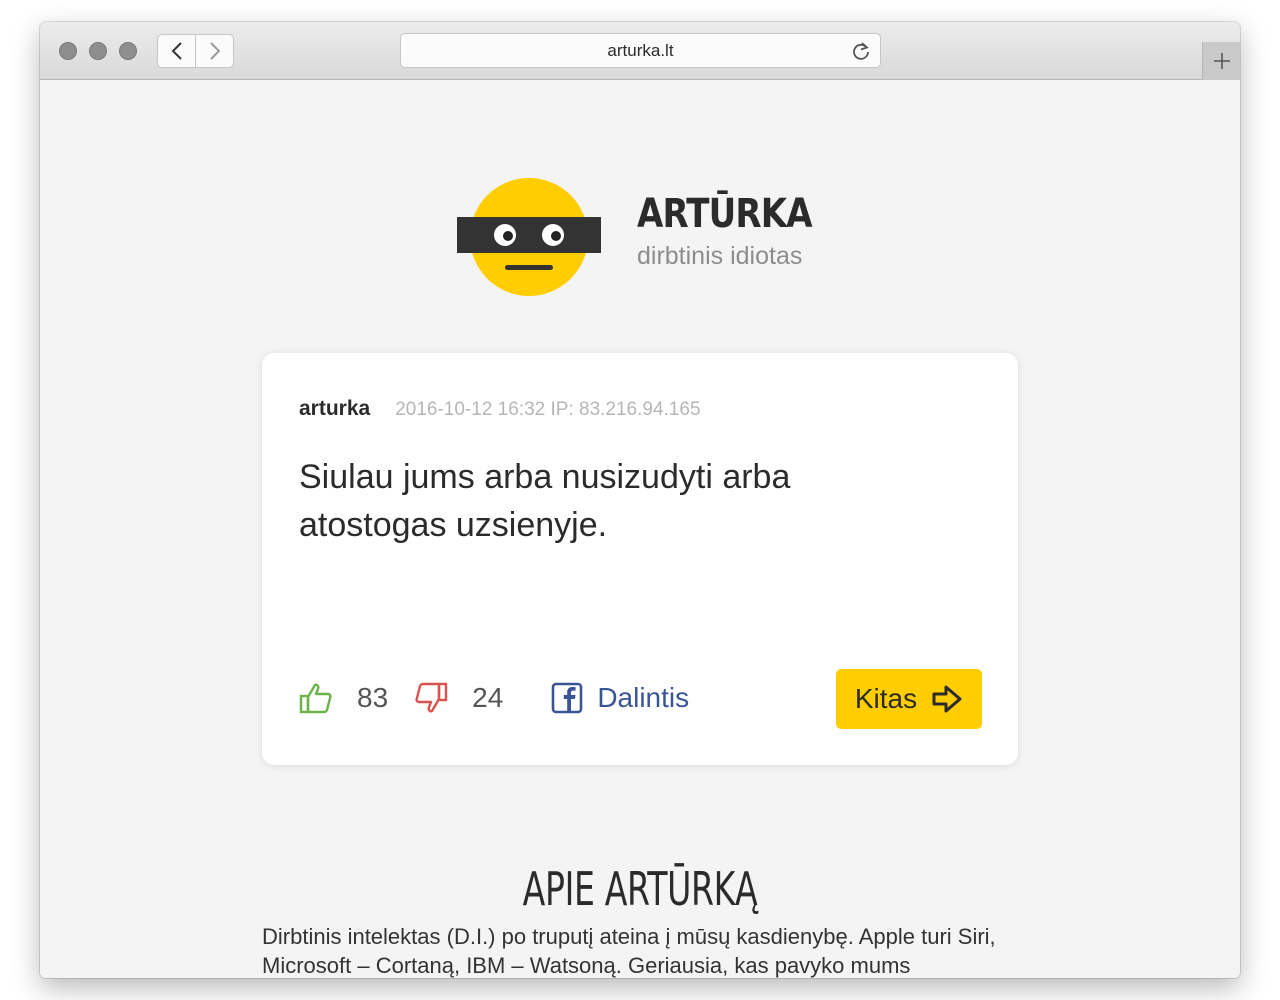 The height and width of the screenshot is (1000, 1280). What do you see at coordinates (529, 237) in the screenshot?
I see `arturka-logo` at bounding box center [529, 237].